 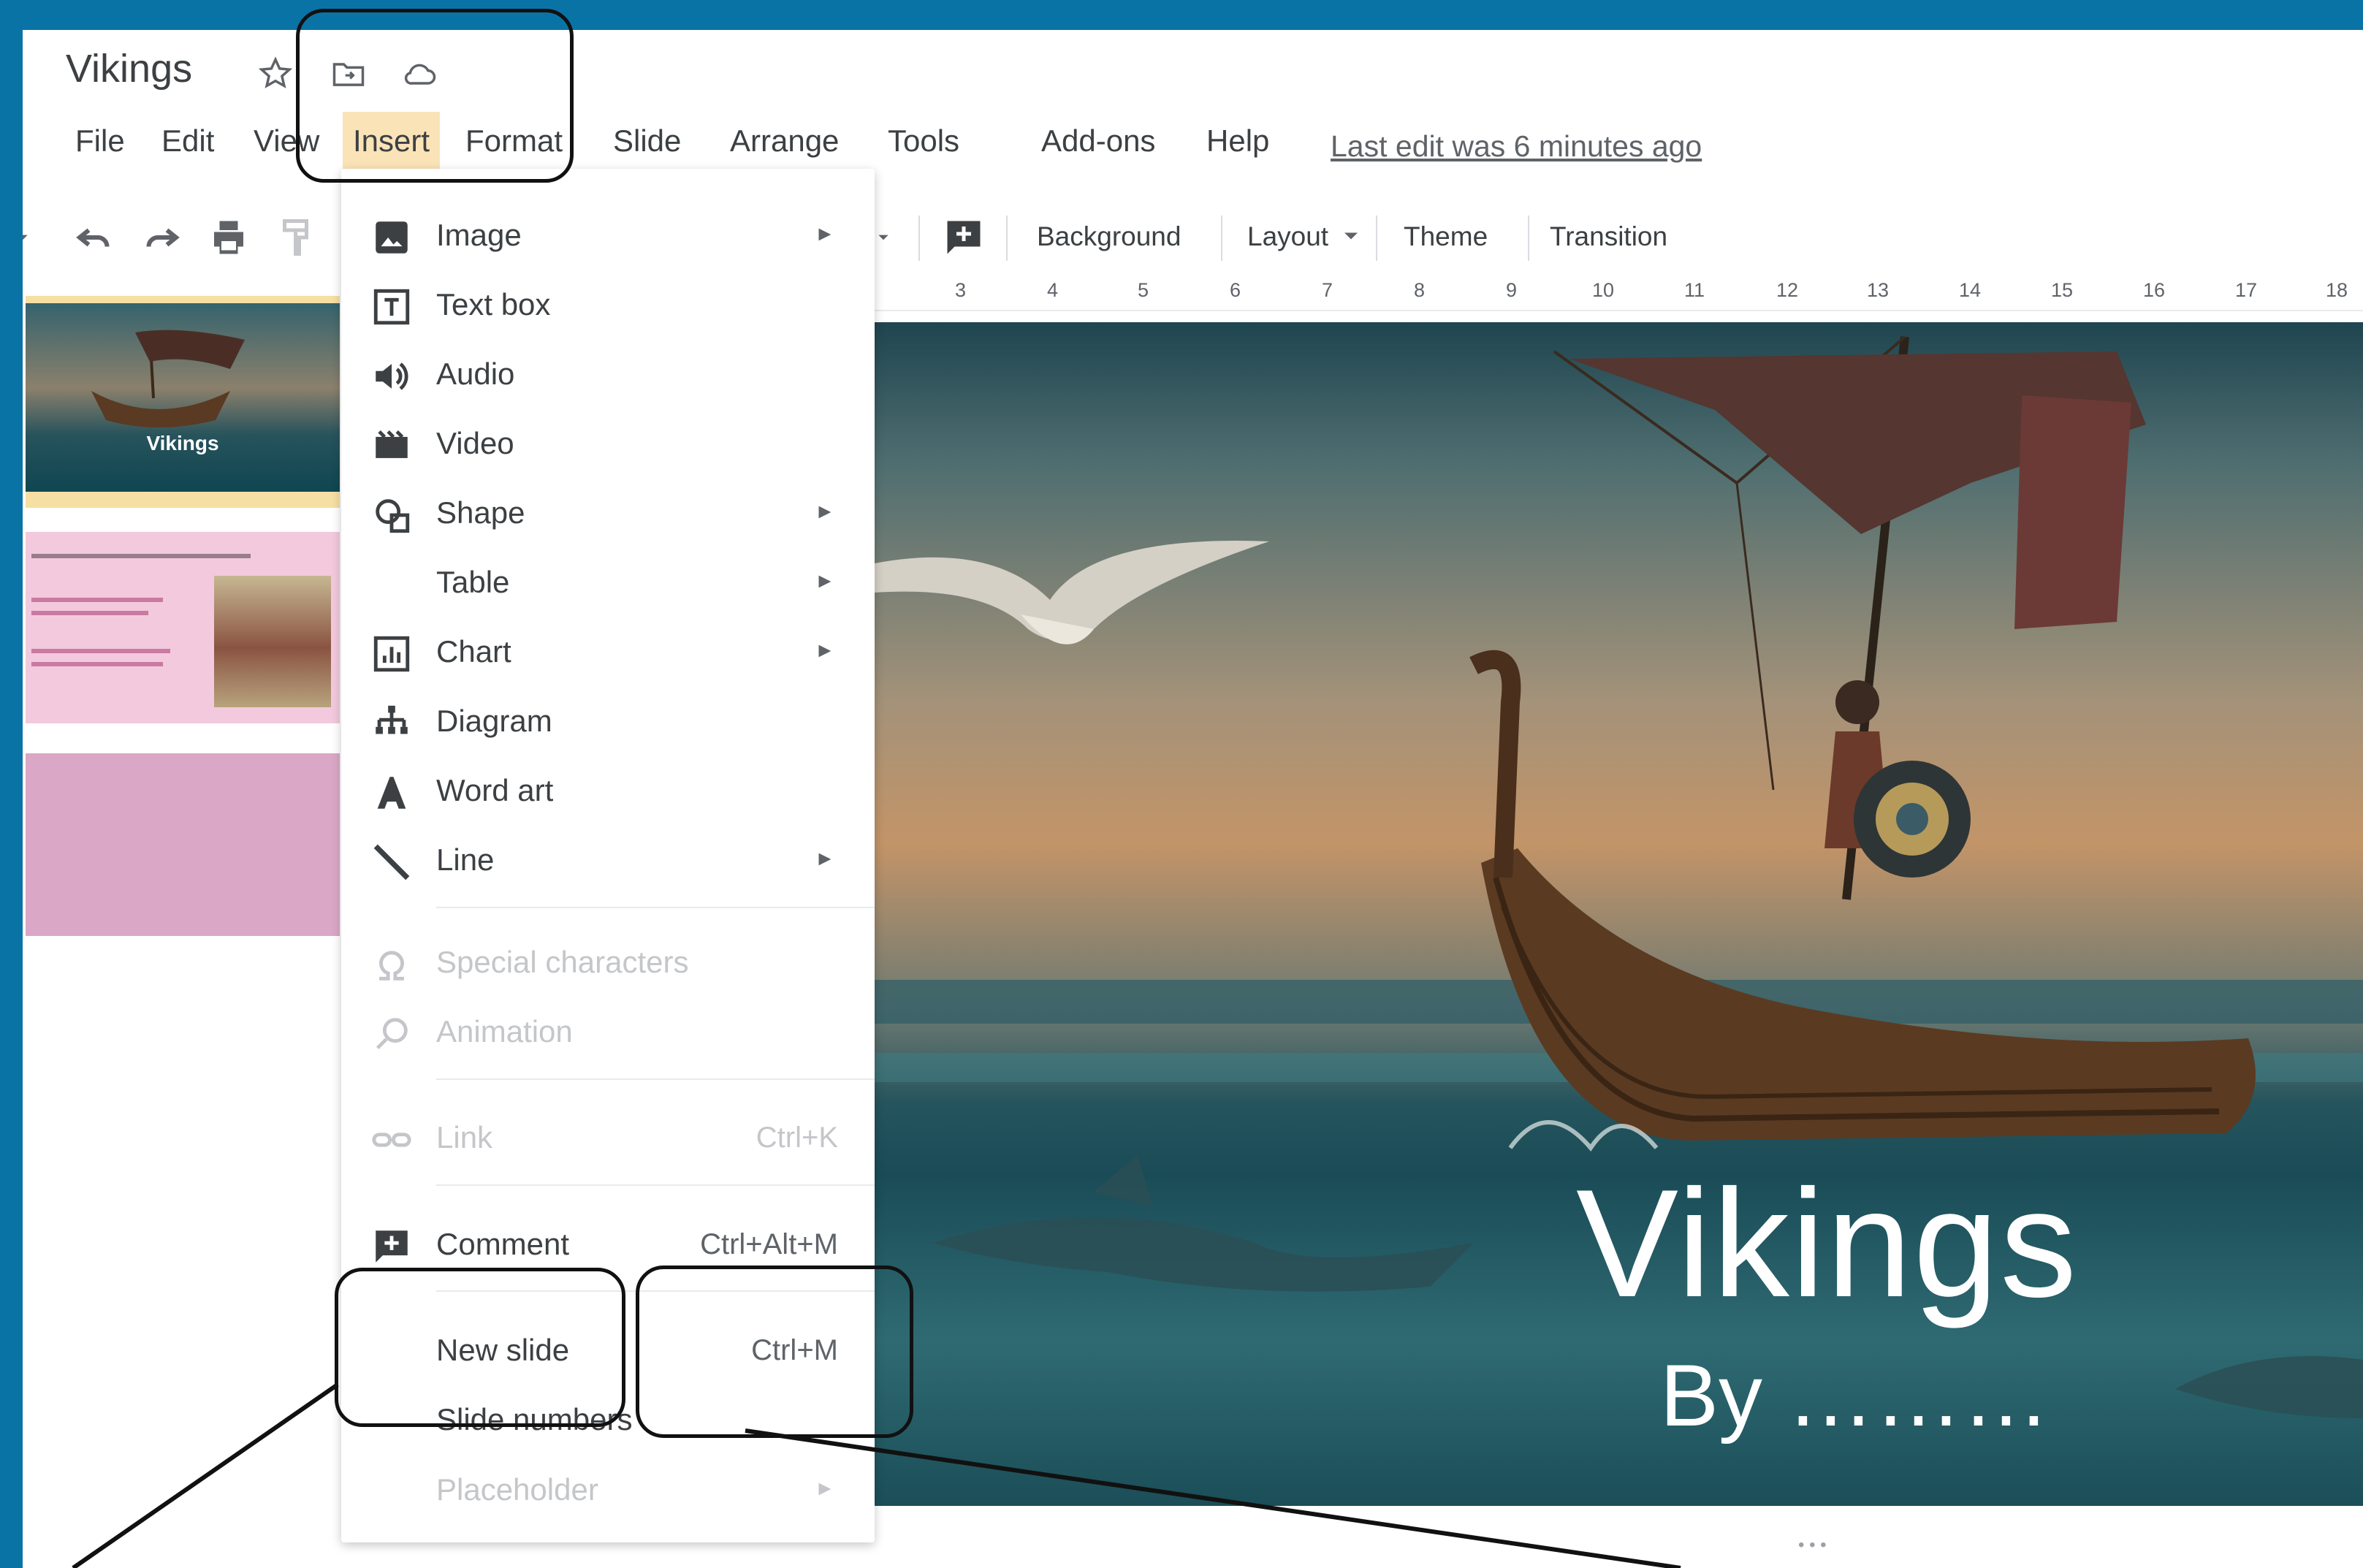 What do you see at coordinates (1812, 1545) in the screenshot?
I see `canvas-resize-handle: • • •` at bounding box center [1812, 1545].